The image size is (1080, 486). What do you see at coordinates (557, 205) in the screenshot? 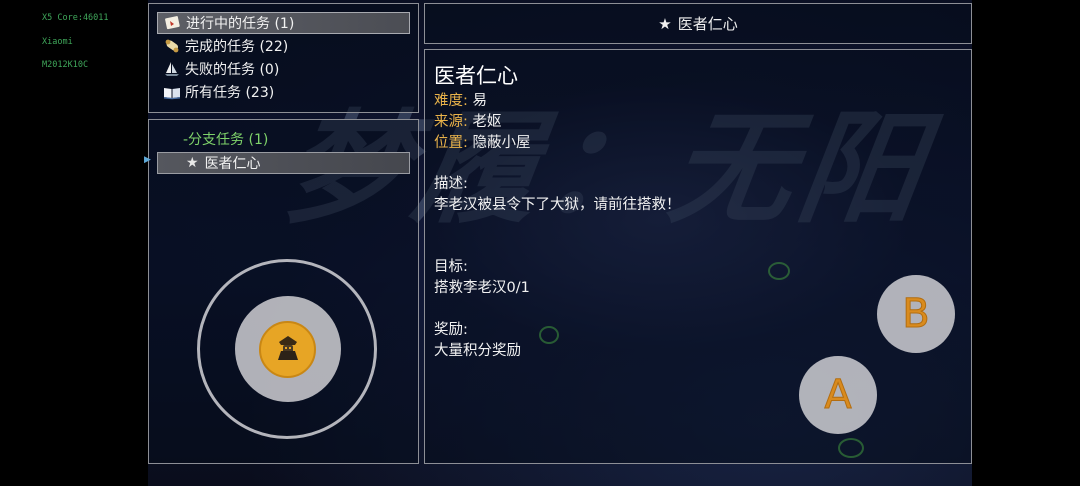
I see `description-text: 李老汉被县令下了大狱，请前往搭救！` at bounding box center [557, 205].